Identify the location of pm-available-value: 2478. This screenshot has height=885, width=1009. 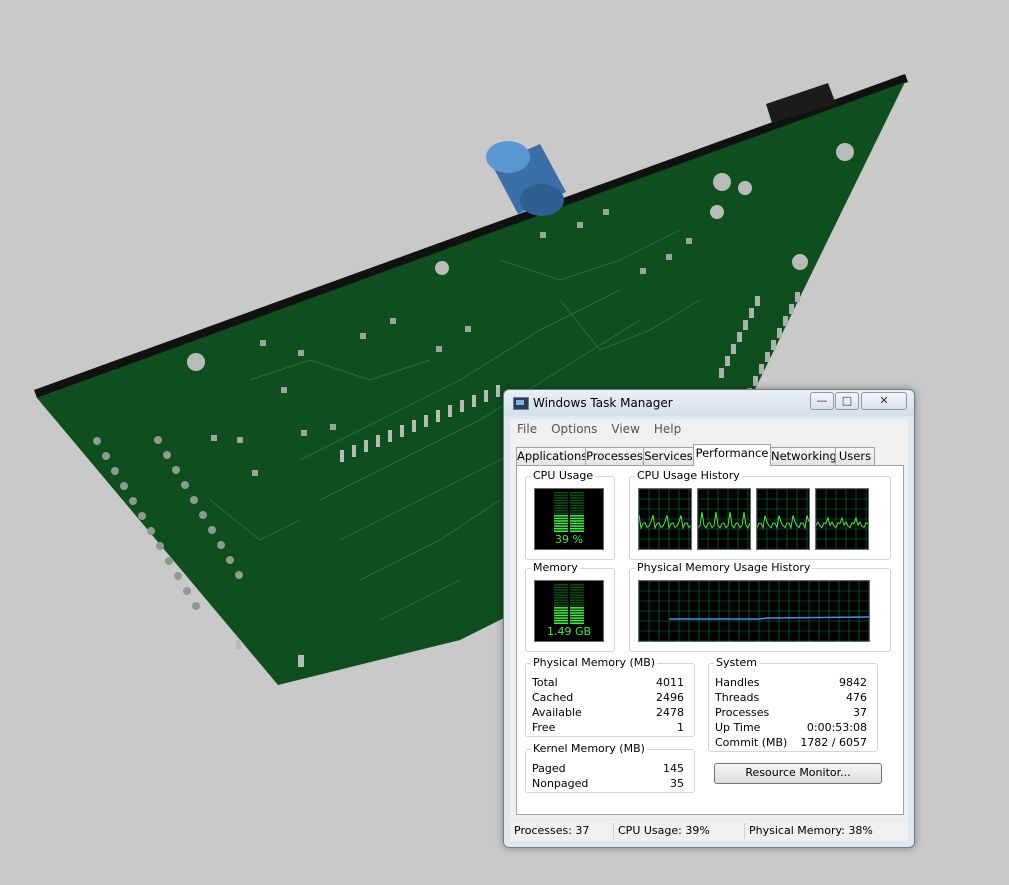
(670, 712).